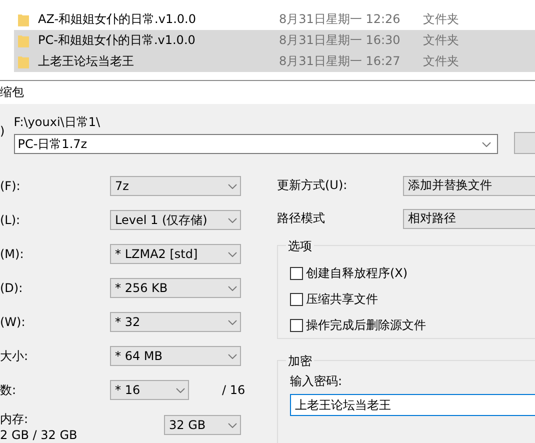  I want to click on file-date: 8月31日星期一 16:27, so click(340, 61).